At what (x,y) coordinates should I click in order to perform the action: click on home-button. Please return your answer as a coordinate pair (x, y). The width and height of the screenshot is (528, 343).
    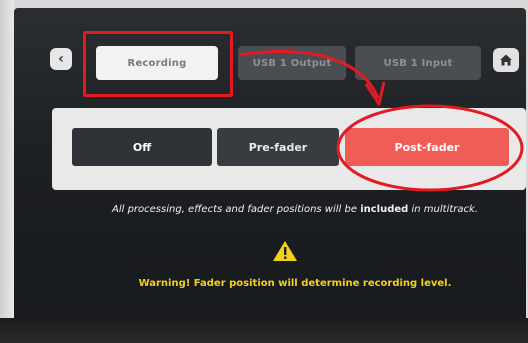
    Looking at the image, I should click on (506, 60).